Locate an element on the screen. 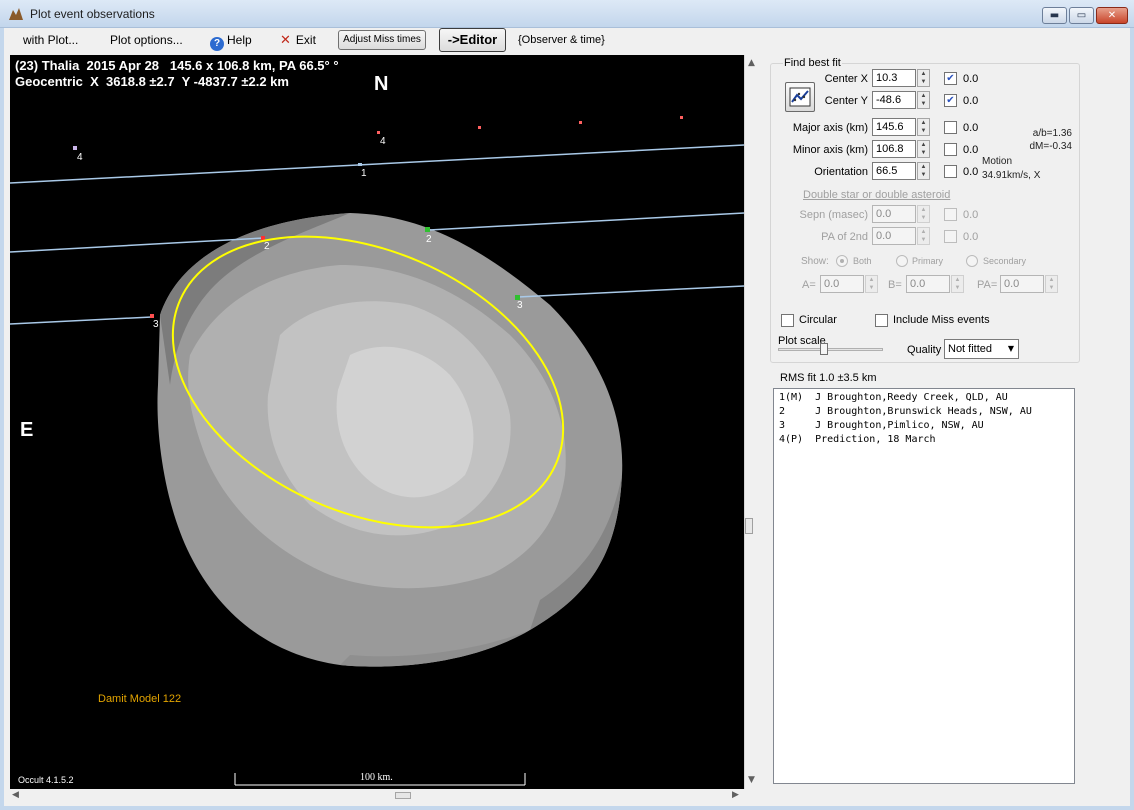 Image resolution: width=1134 pixels, height=810 pixels. plot-scale-slider is located at coordinates (824, 349).